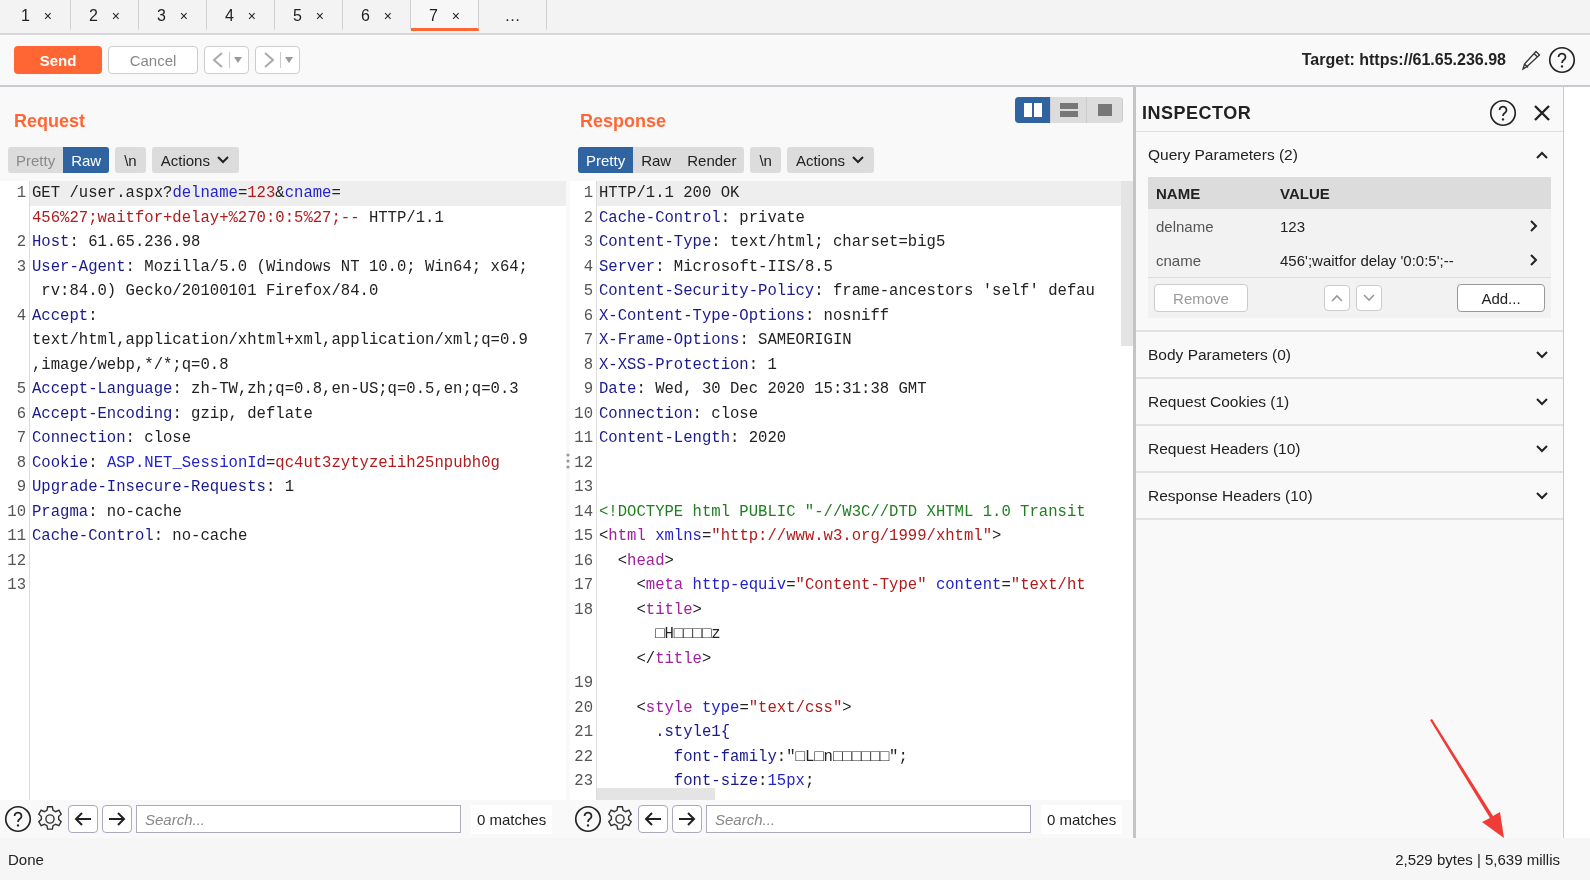 This screenshot has height=880, width=1590. What do you see at coordinates (309, 15) in the screenshot?
I see `tab: 5 ×` at bounding box center [309, 15].